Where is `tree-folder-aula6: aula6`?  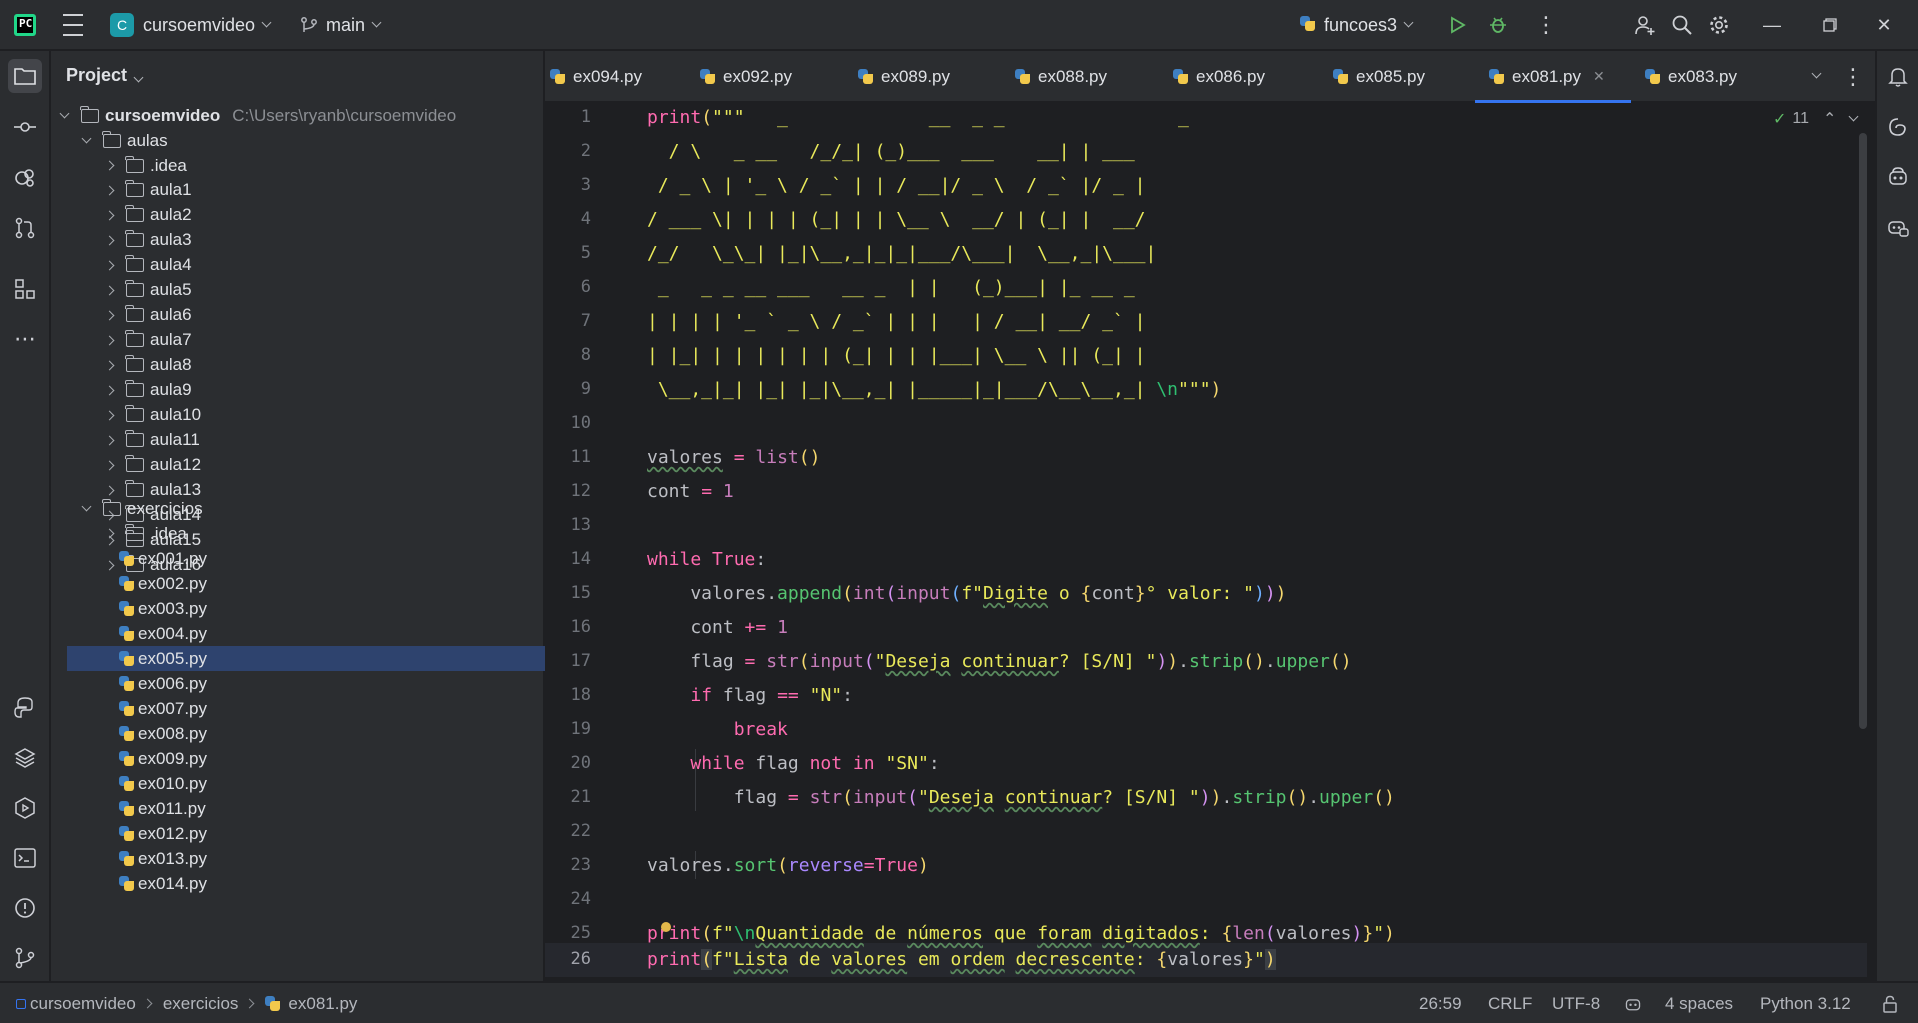
tree-folder-aula6: aula6 is located at coordinates (291, 315).